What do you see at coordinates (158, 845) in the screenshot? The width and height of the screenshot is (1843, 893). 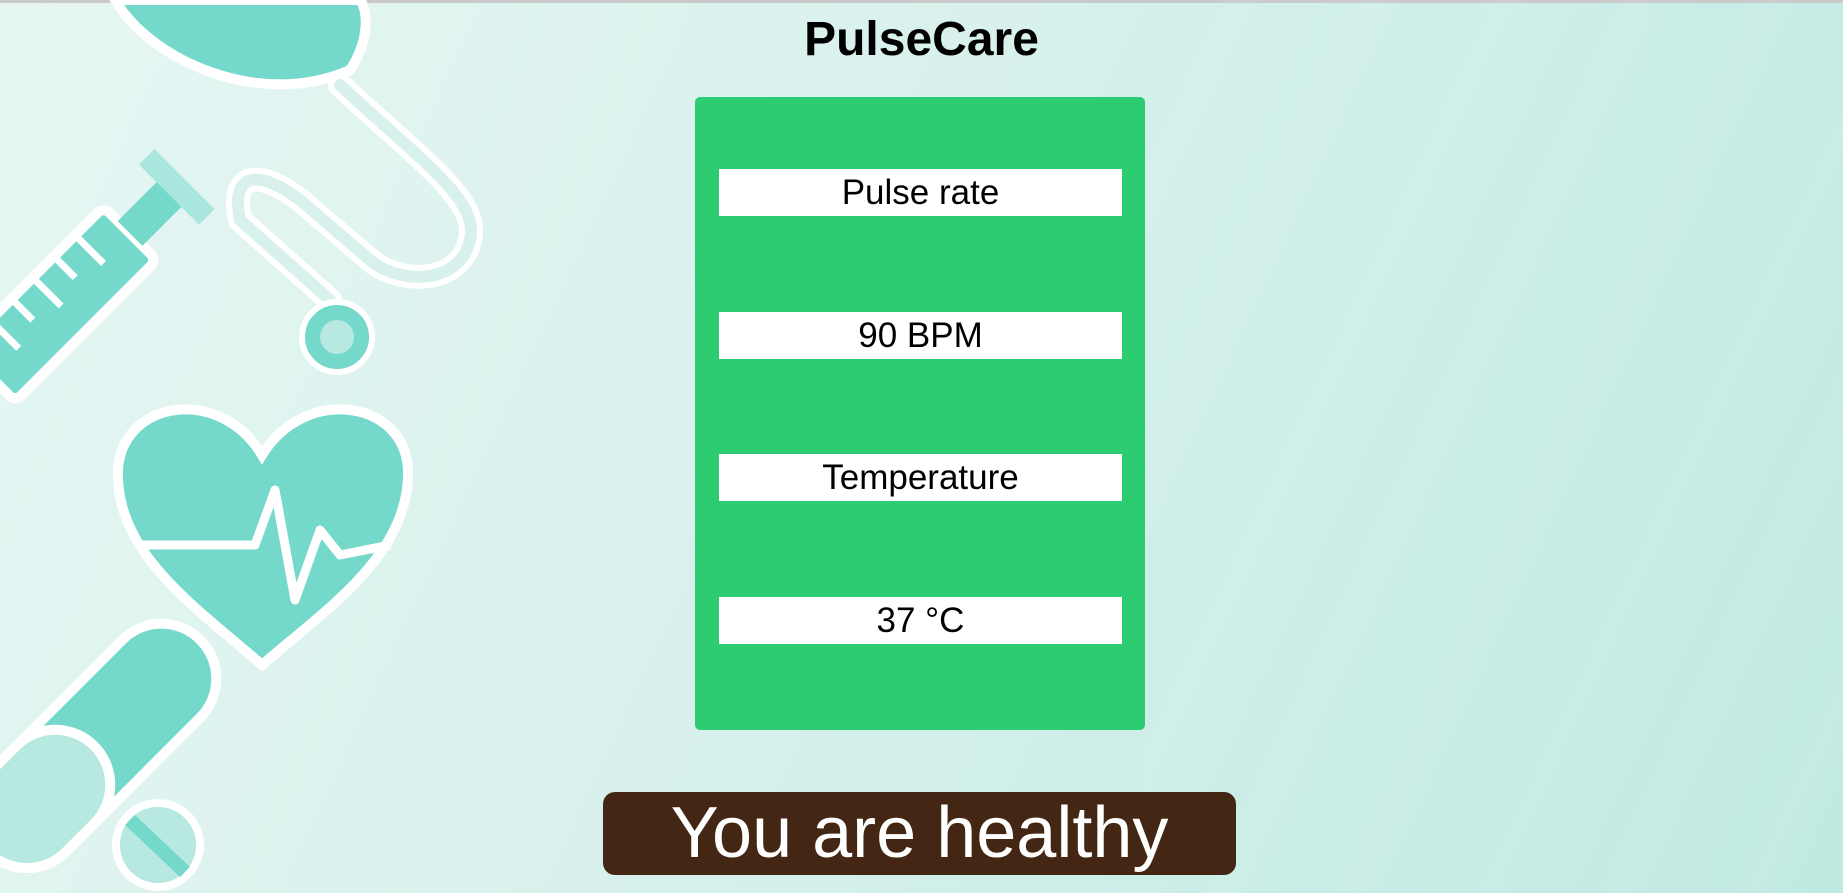 I see `tablet-icon` at bounding box center [158, 845].